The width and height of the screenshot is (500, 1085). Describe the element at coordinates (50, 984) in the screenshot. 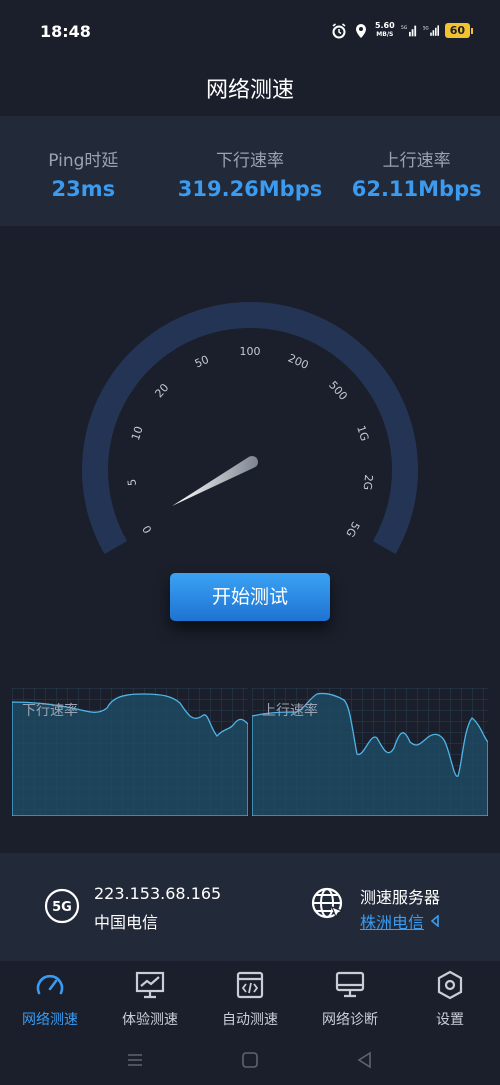

I see `speedometer-icon` at that location.